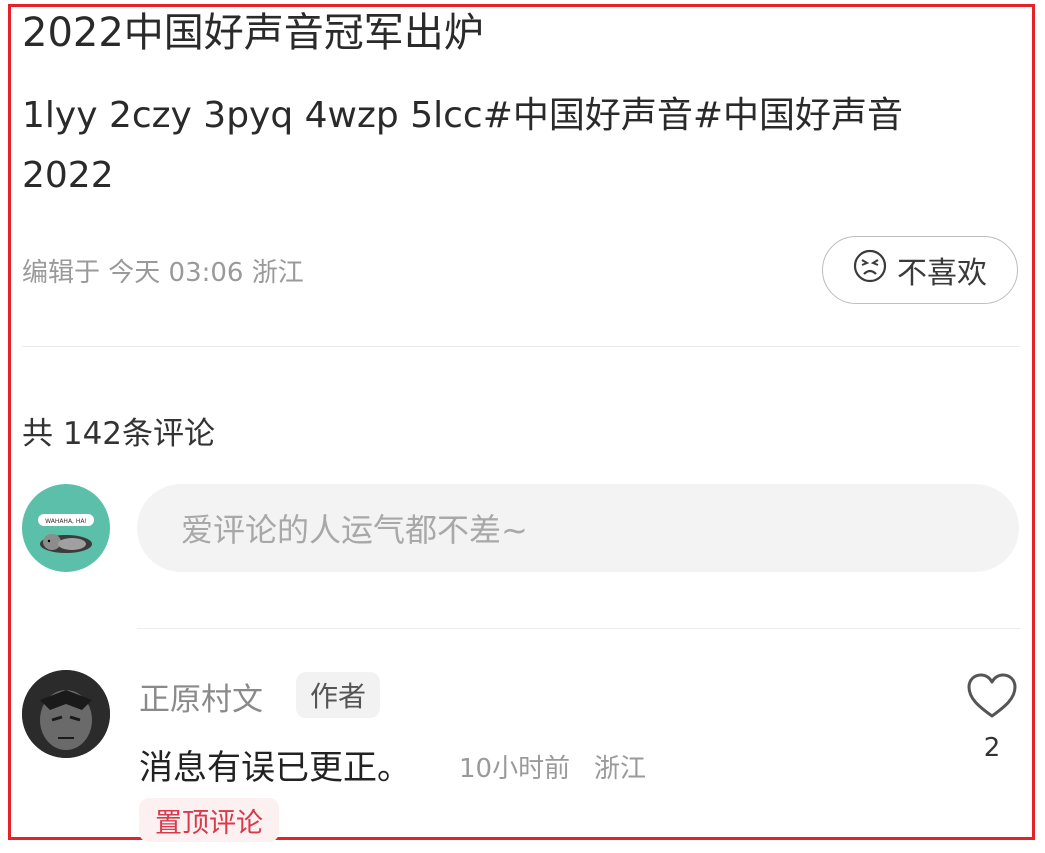  Describe the element at coordinates (119, 434) in the screenshot. I see `comment-count: 共 142条评论` at that location.